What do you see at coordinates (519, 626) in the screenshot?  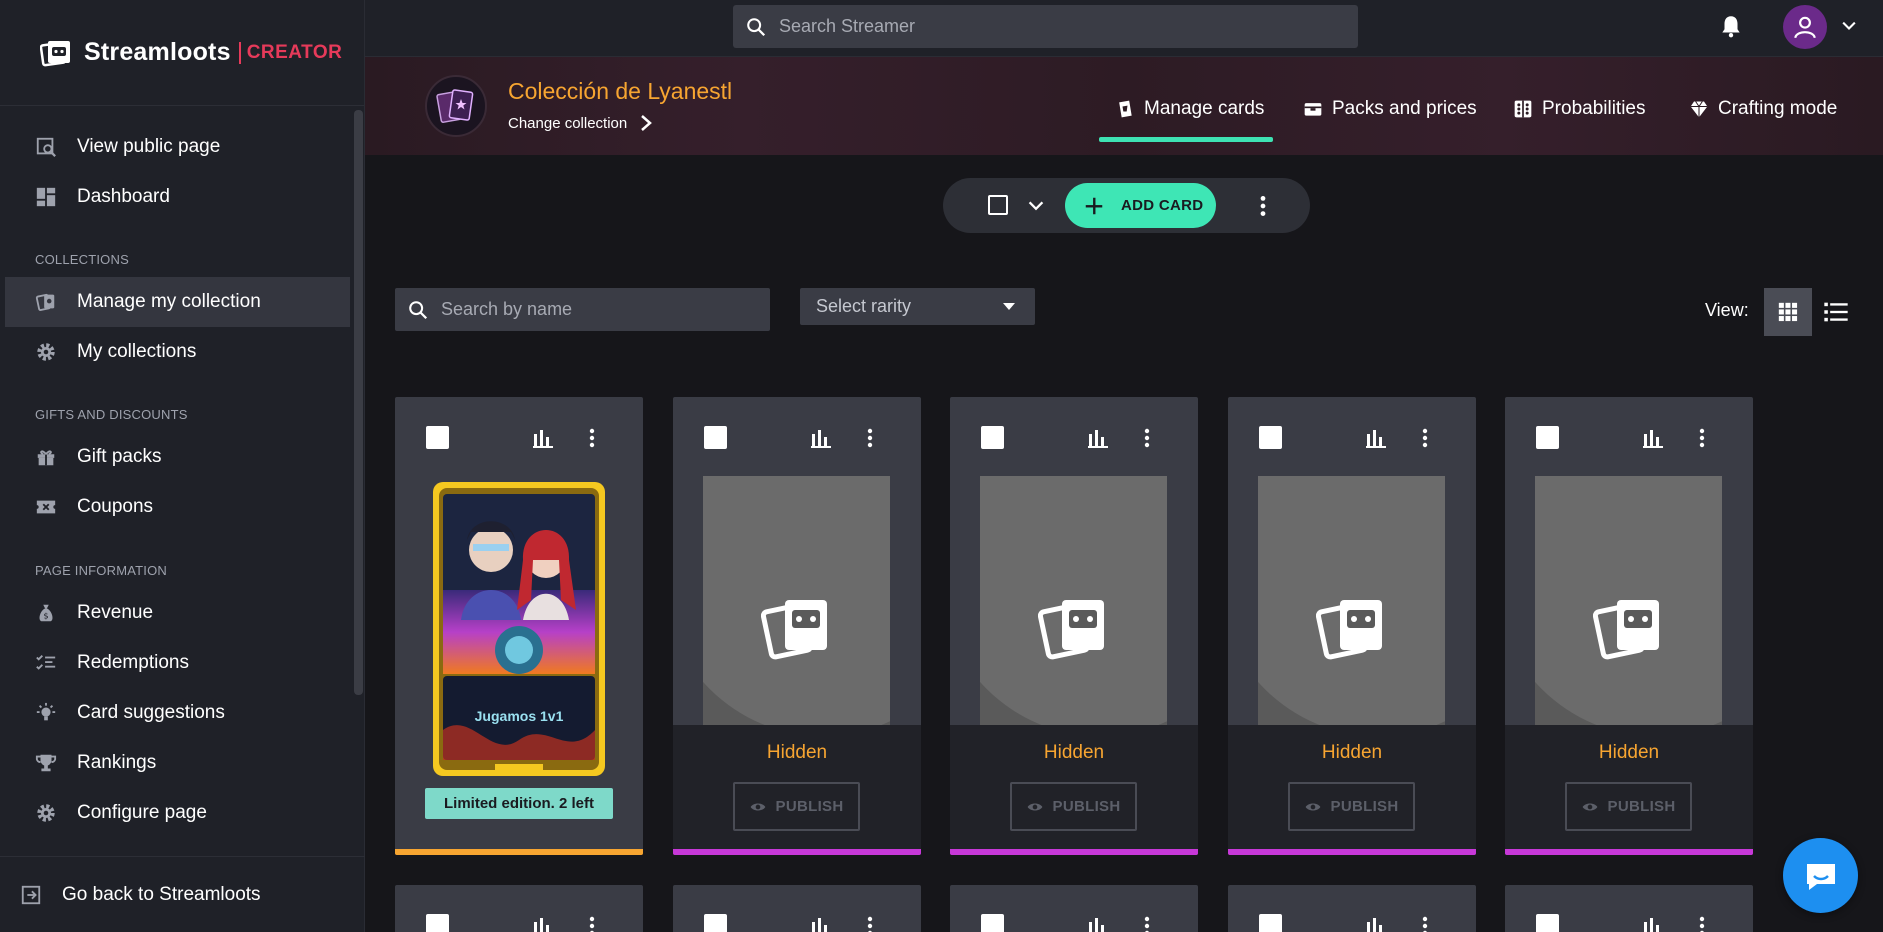 I see `card-item: Jugamos 1v1 Limited edition. 2 left` at bounding box center [519, 626].